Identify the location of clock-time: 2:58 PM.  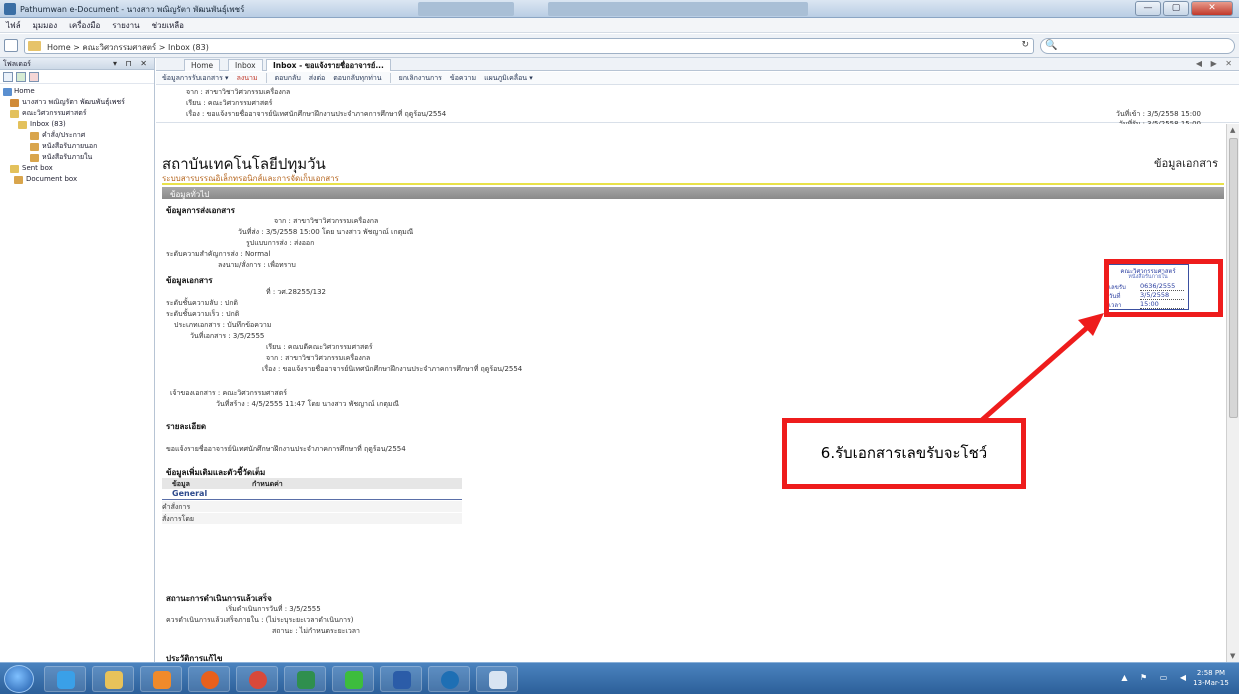
(1211, 673).